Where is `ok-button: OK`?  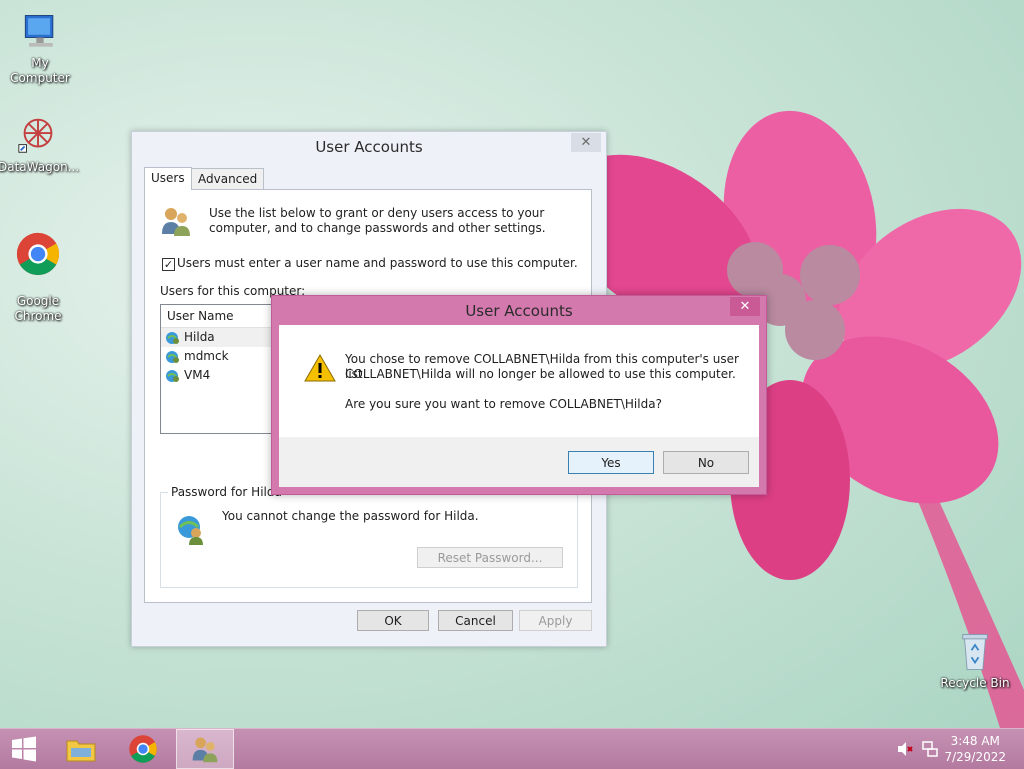
ok-button: OK is located at coordinates (393, 620).